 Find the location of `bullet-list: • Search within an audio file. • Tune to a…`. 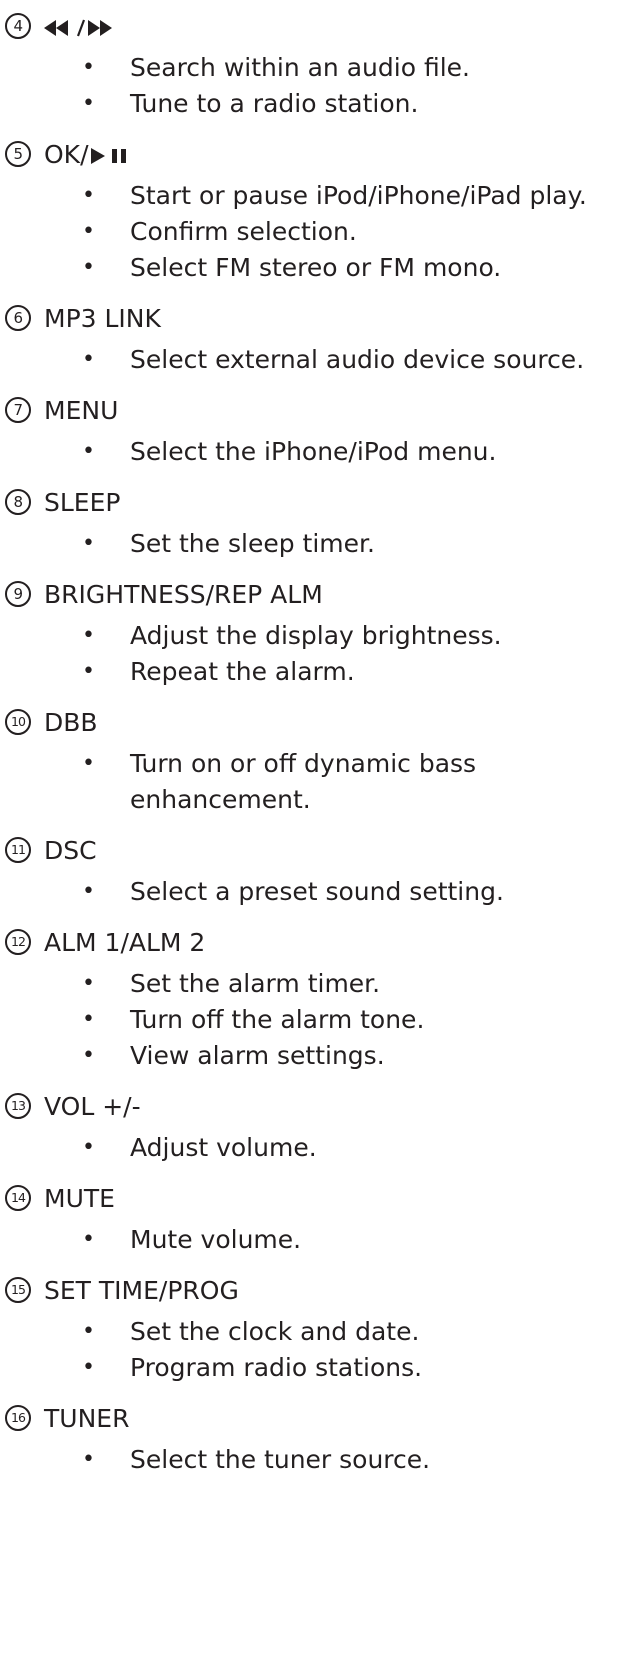

bullet-list: • Search within an audio file. • Tune to a… is located at coordinates (321, 86).